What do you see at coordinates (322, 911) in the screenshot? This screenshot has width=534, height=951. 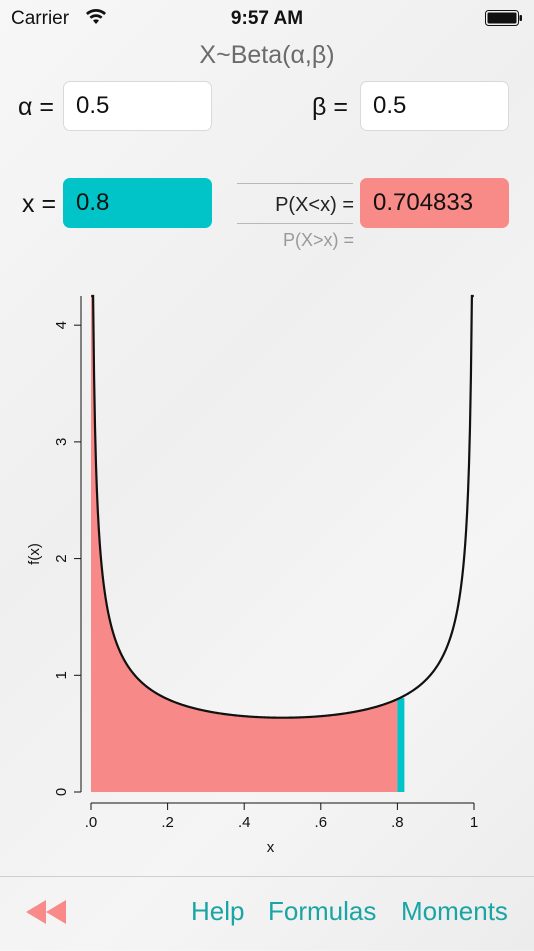 I see `formulas-button: Formulas` at bounding box center [322, 911].